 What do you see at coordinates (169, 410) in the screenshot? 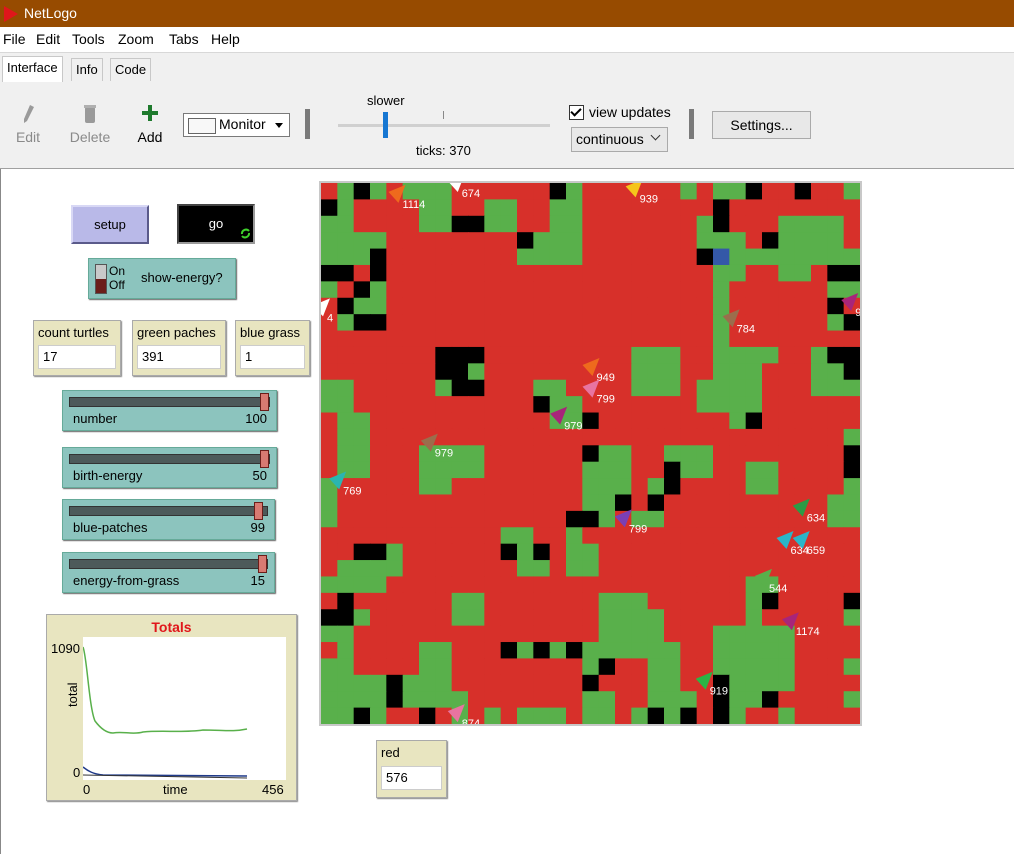
I see `slider-number: number 100` at bounding box center [169, 410].